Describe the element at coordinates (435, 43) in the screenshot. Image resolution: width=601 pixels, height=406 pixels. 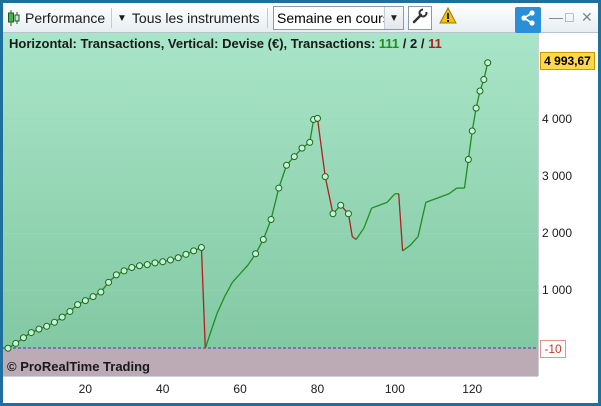
I see `losing-count: 11` at that location.